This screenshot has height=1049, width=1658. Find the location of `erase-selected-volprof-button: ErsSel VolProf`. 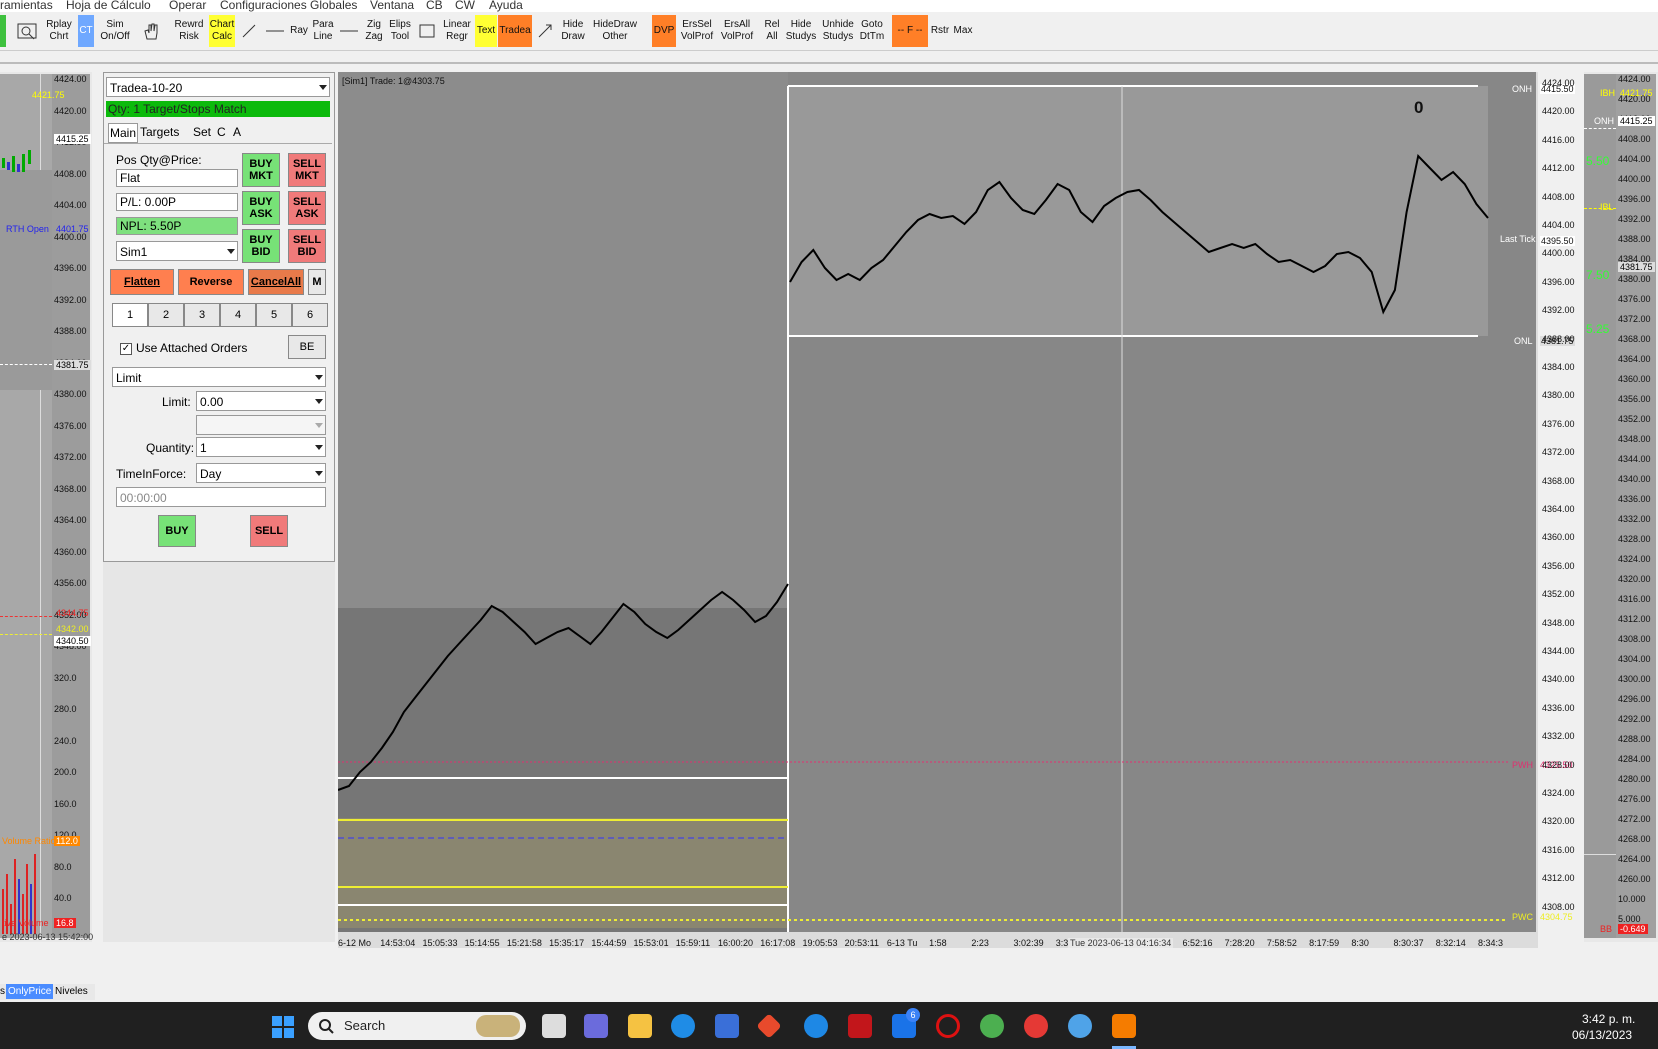

erase-selected-volprof-button: ErsSel VolProf is located at coordinates (697, 31).